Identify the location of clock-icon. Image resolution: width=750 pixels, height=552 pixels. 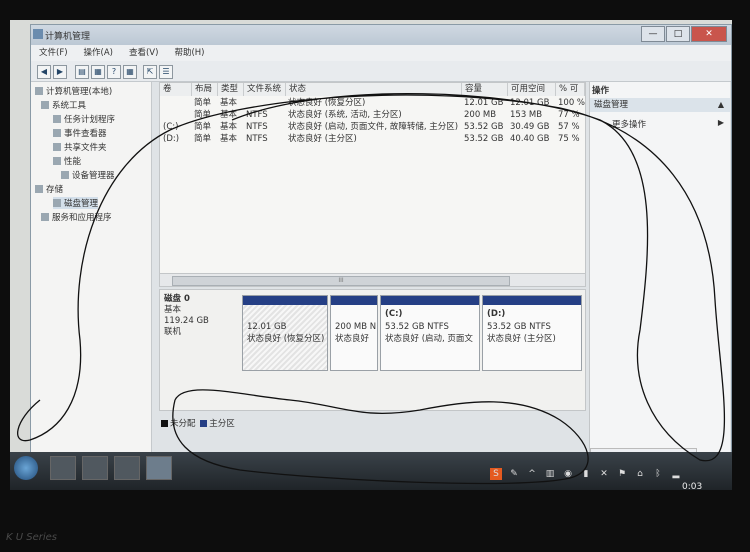
(57, 119).